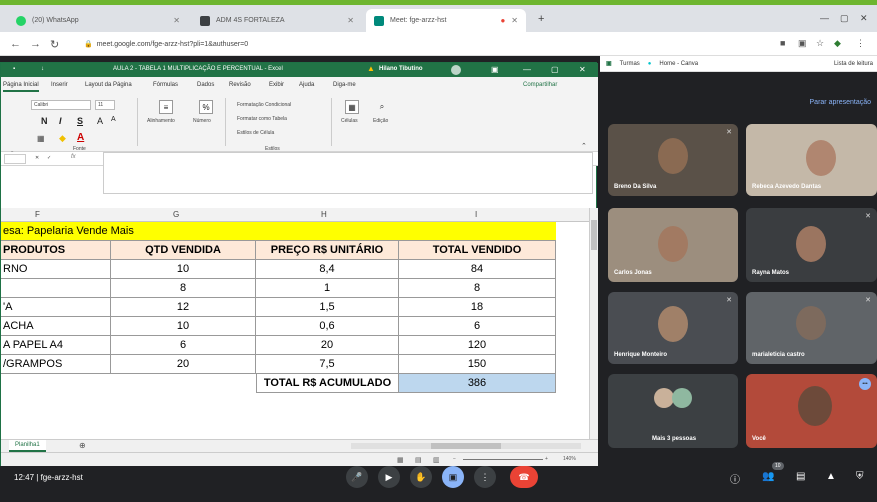 The height and width of the screenshot is (502, 877). Describe the element at coordinates (240, 85) in the screenshot. I see `tab-review: Revisão` at that location.